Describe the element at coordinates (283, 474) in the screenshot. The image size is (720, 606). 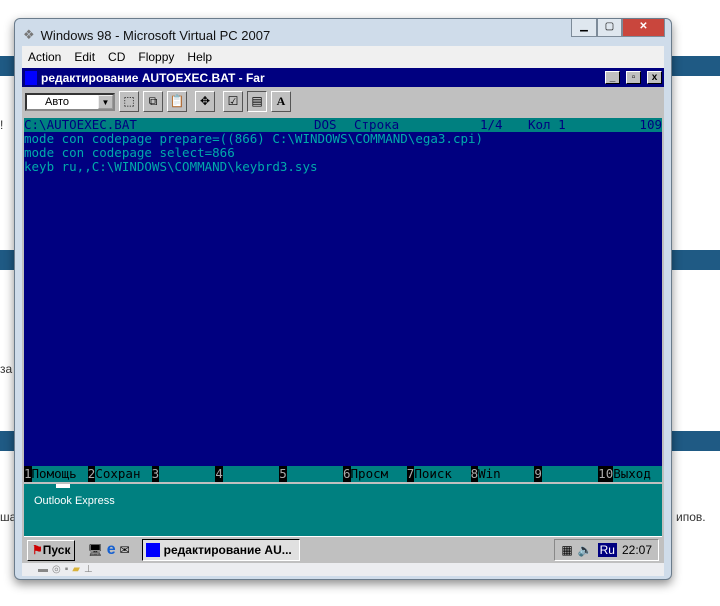
I see `fkey-num: 5` at that location.